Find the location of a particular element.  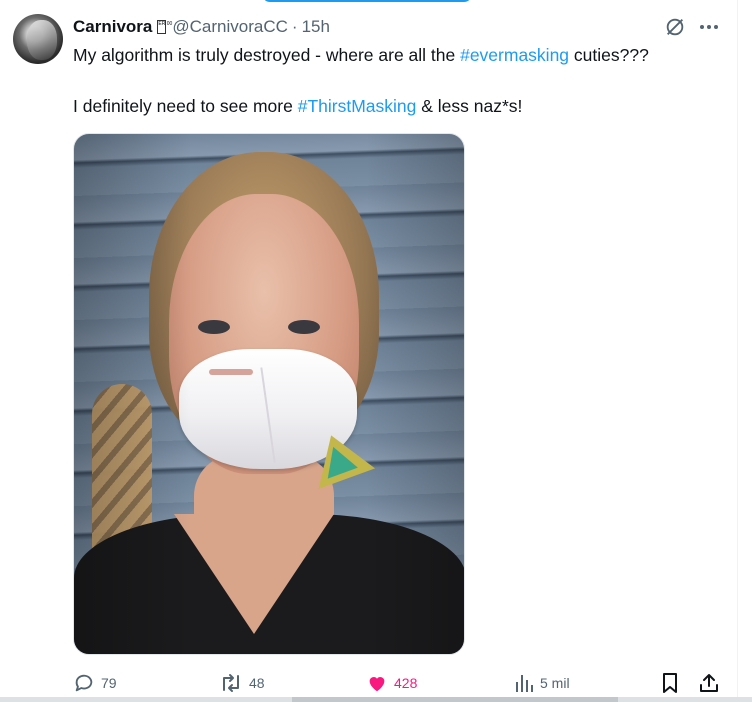

text-segment: cuties??? is located at coordinates (609, 55).